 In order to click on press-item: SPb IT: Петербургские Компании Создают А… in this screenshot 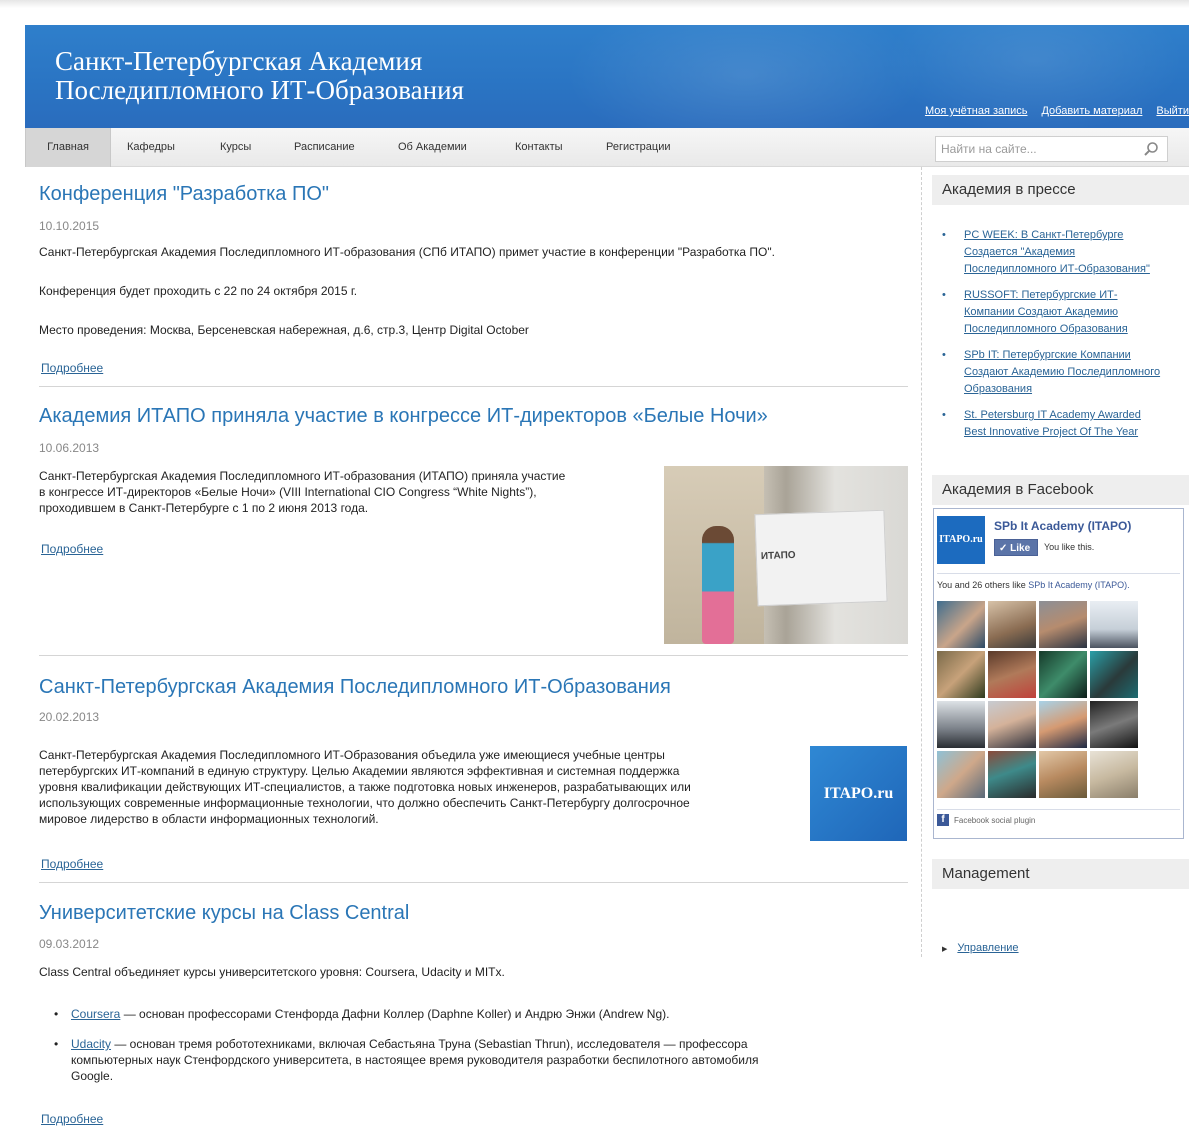, I will do `click(1062, 372)`.